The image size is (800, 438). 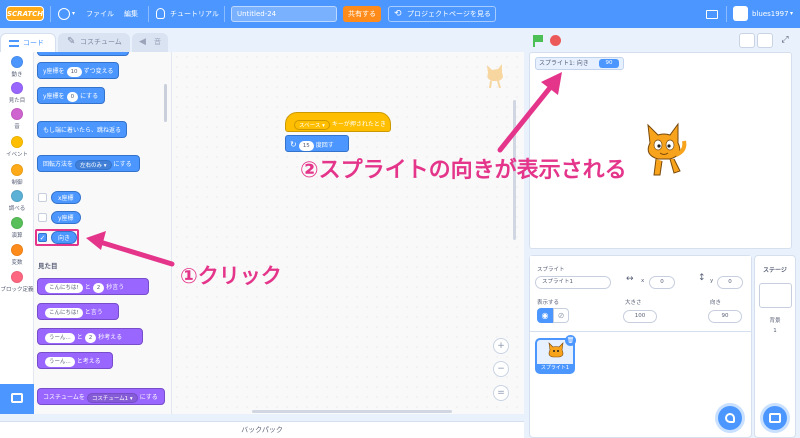 I want to click on category-menu: 動き 見た目 音 イベント 制御 調べる 演算 変数 ブロック定義, so click(x=17, y=218).